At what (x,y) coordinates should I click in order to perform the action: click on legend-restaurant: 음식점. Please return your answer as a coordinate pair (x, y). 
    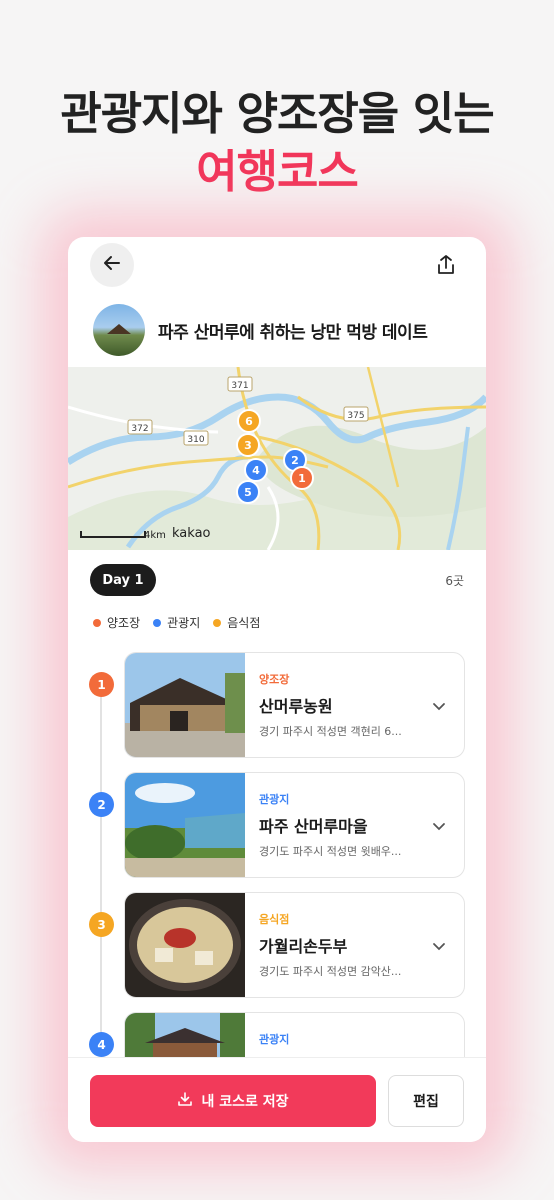
    Looking at the image, I should click on (236, 622).